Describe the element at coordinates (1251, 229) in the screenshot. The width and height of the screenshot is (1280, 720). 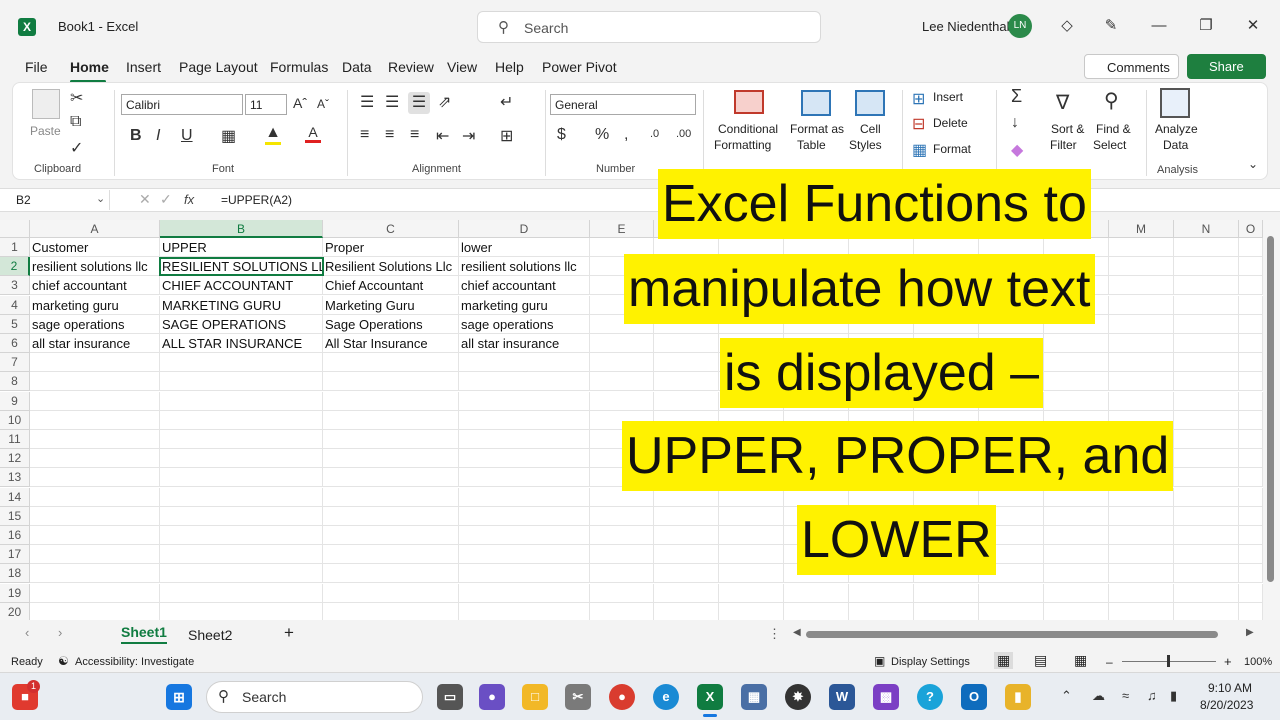
I see `column-header-o: O` at that location.